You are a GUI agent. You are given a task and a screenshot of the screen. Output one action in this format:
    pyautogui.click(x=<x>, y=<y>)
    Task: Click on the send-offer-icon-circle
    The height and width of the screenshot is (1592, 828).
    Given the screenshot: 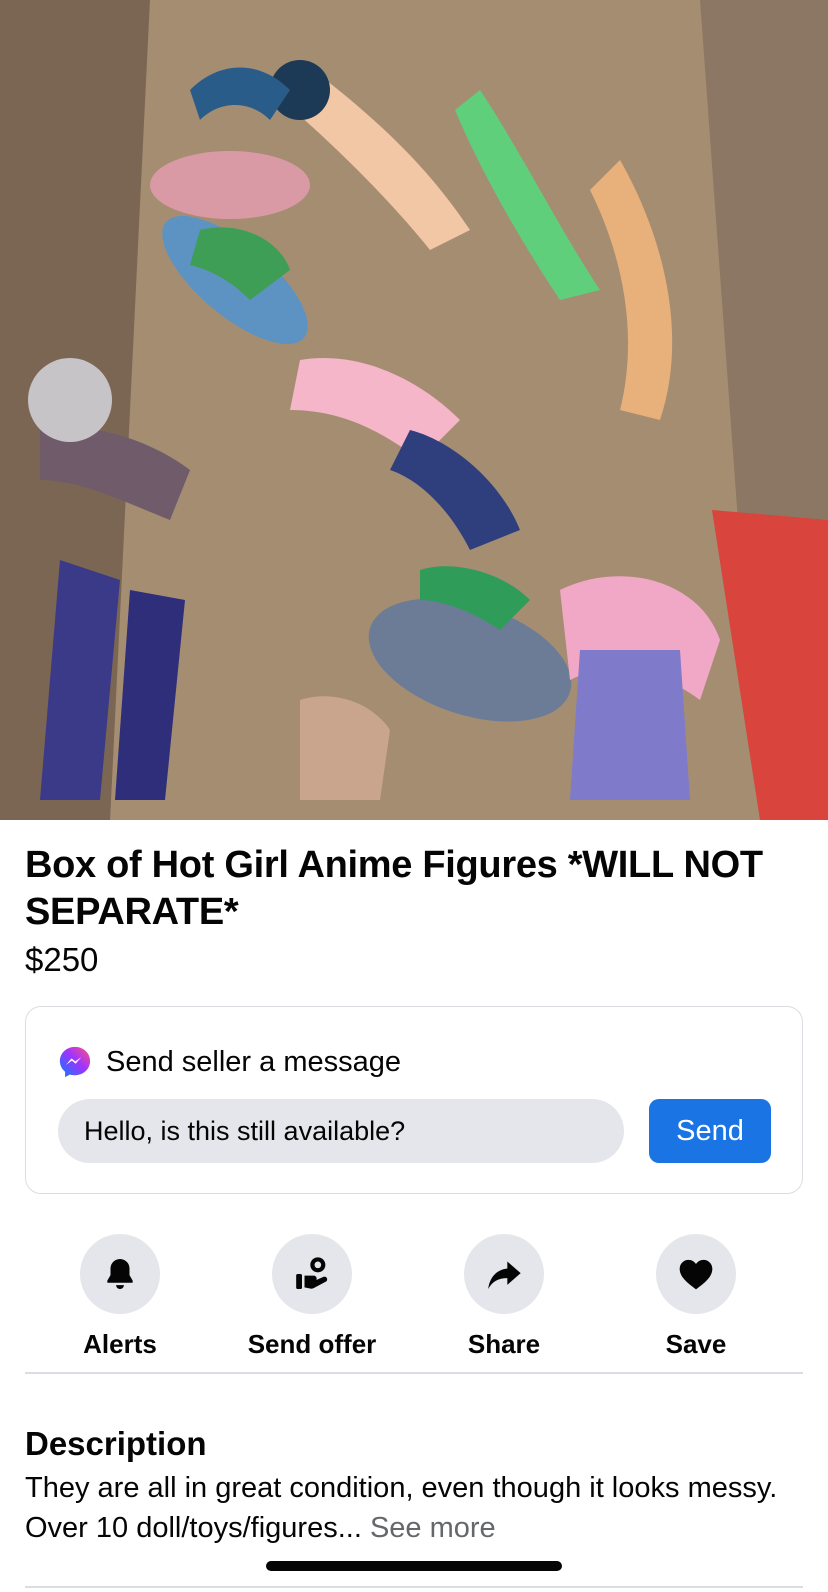 What is the action you would take?
    pyautogui.click(x=312, y=1274)
    